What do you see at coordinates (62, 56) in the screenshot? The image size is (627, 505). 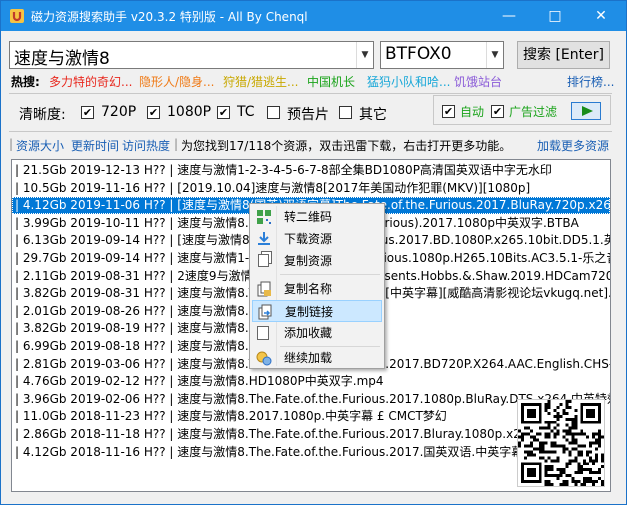 I see `keyword-input: 速度与激情8` at bounding box center [62, 56].